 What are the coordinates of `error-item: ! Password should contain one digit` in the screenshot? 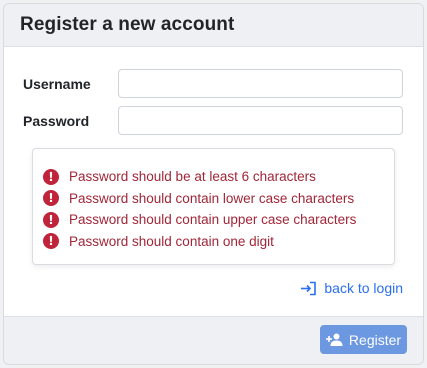 It's located at (218, 242).